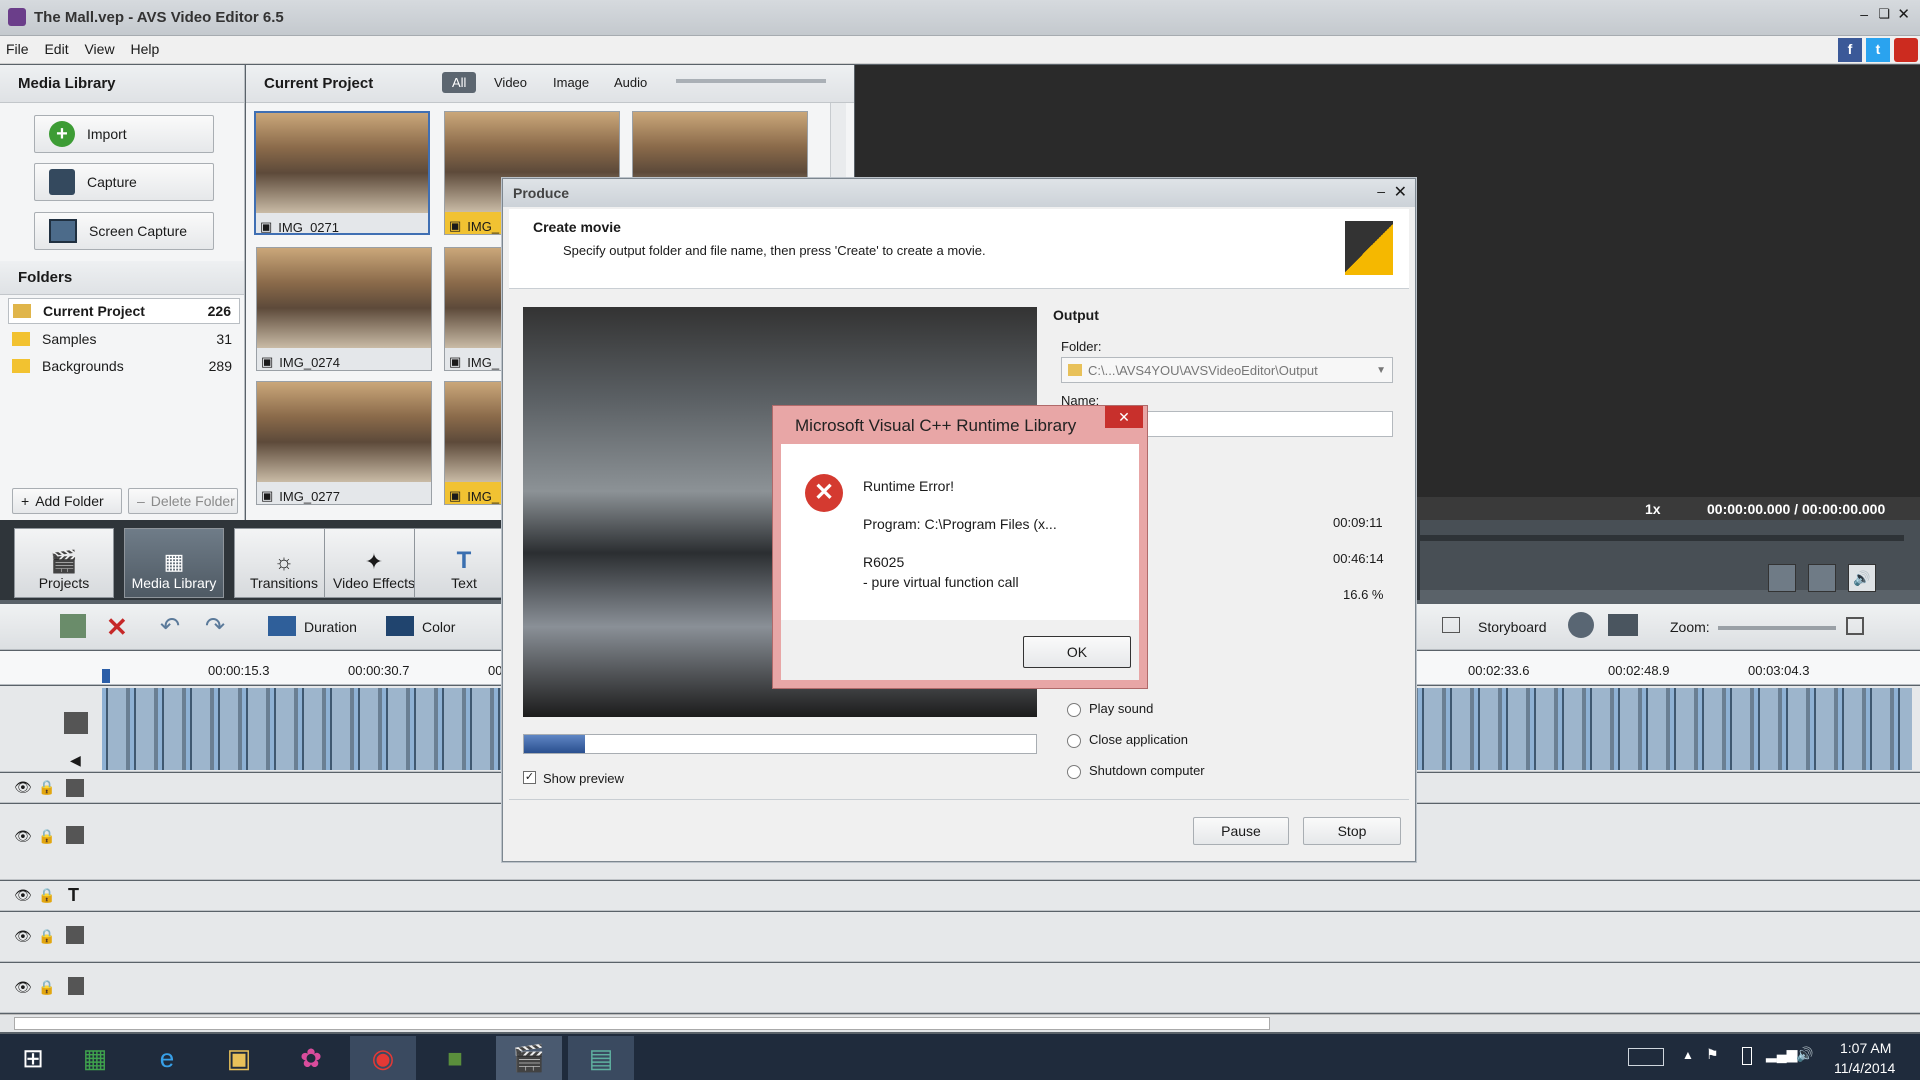 This screenshot has width=1920, height=1080. Describe the element at coordinates (630, 82) in the screenshot. I see `filter-audio: Audio` at that location.